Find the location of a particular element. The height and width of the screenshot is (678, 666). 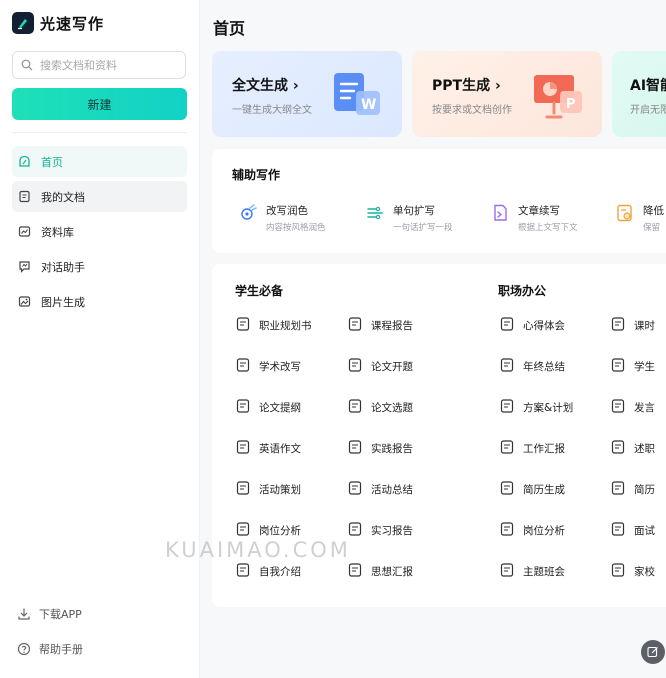

office-tool-item: 岗位分析 is located at coordinates (532, 530).